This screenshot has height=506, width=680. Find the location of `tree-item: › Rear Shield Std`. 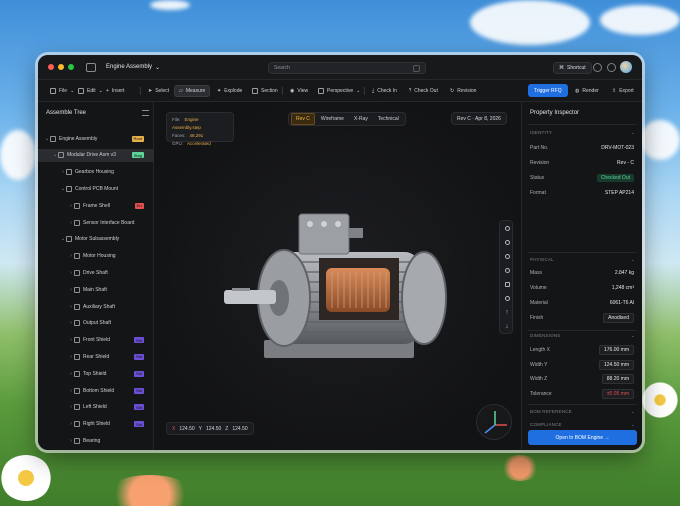

tree-item: › Rear Shield Std is located at coordinates (96, 356).